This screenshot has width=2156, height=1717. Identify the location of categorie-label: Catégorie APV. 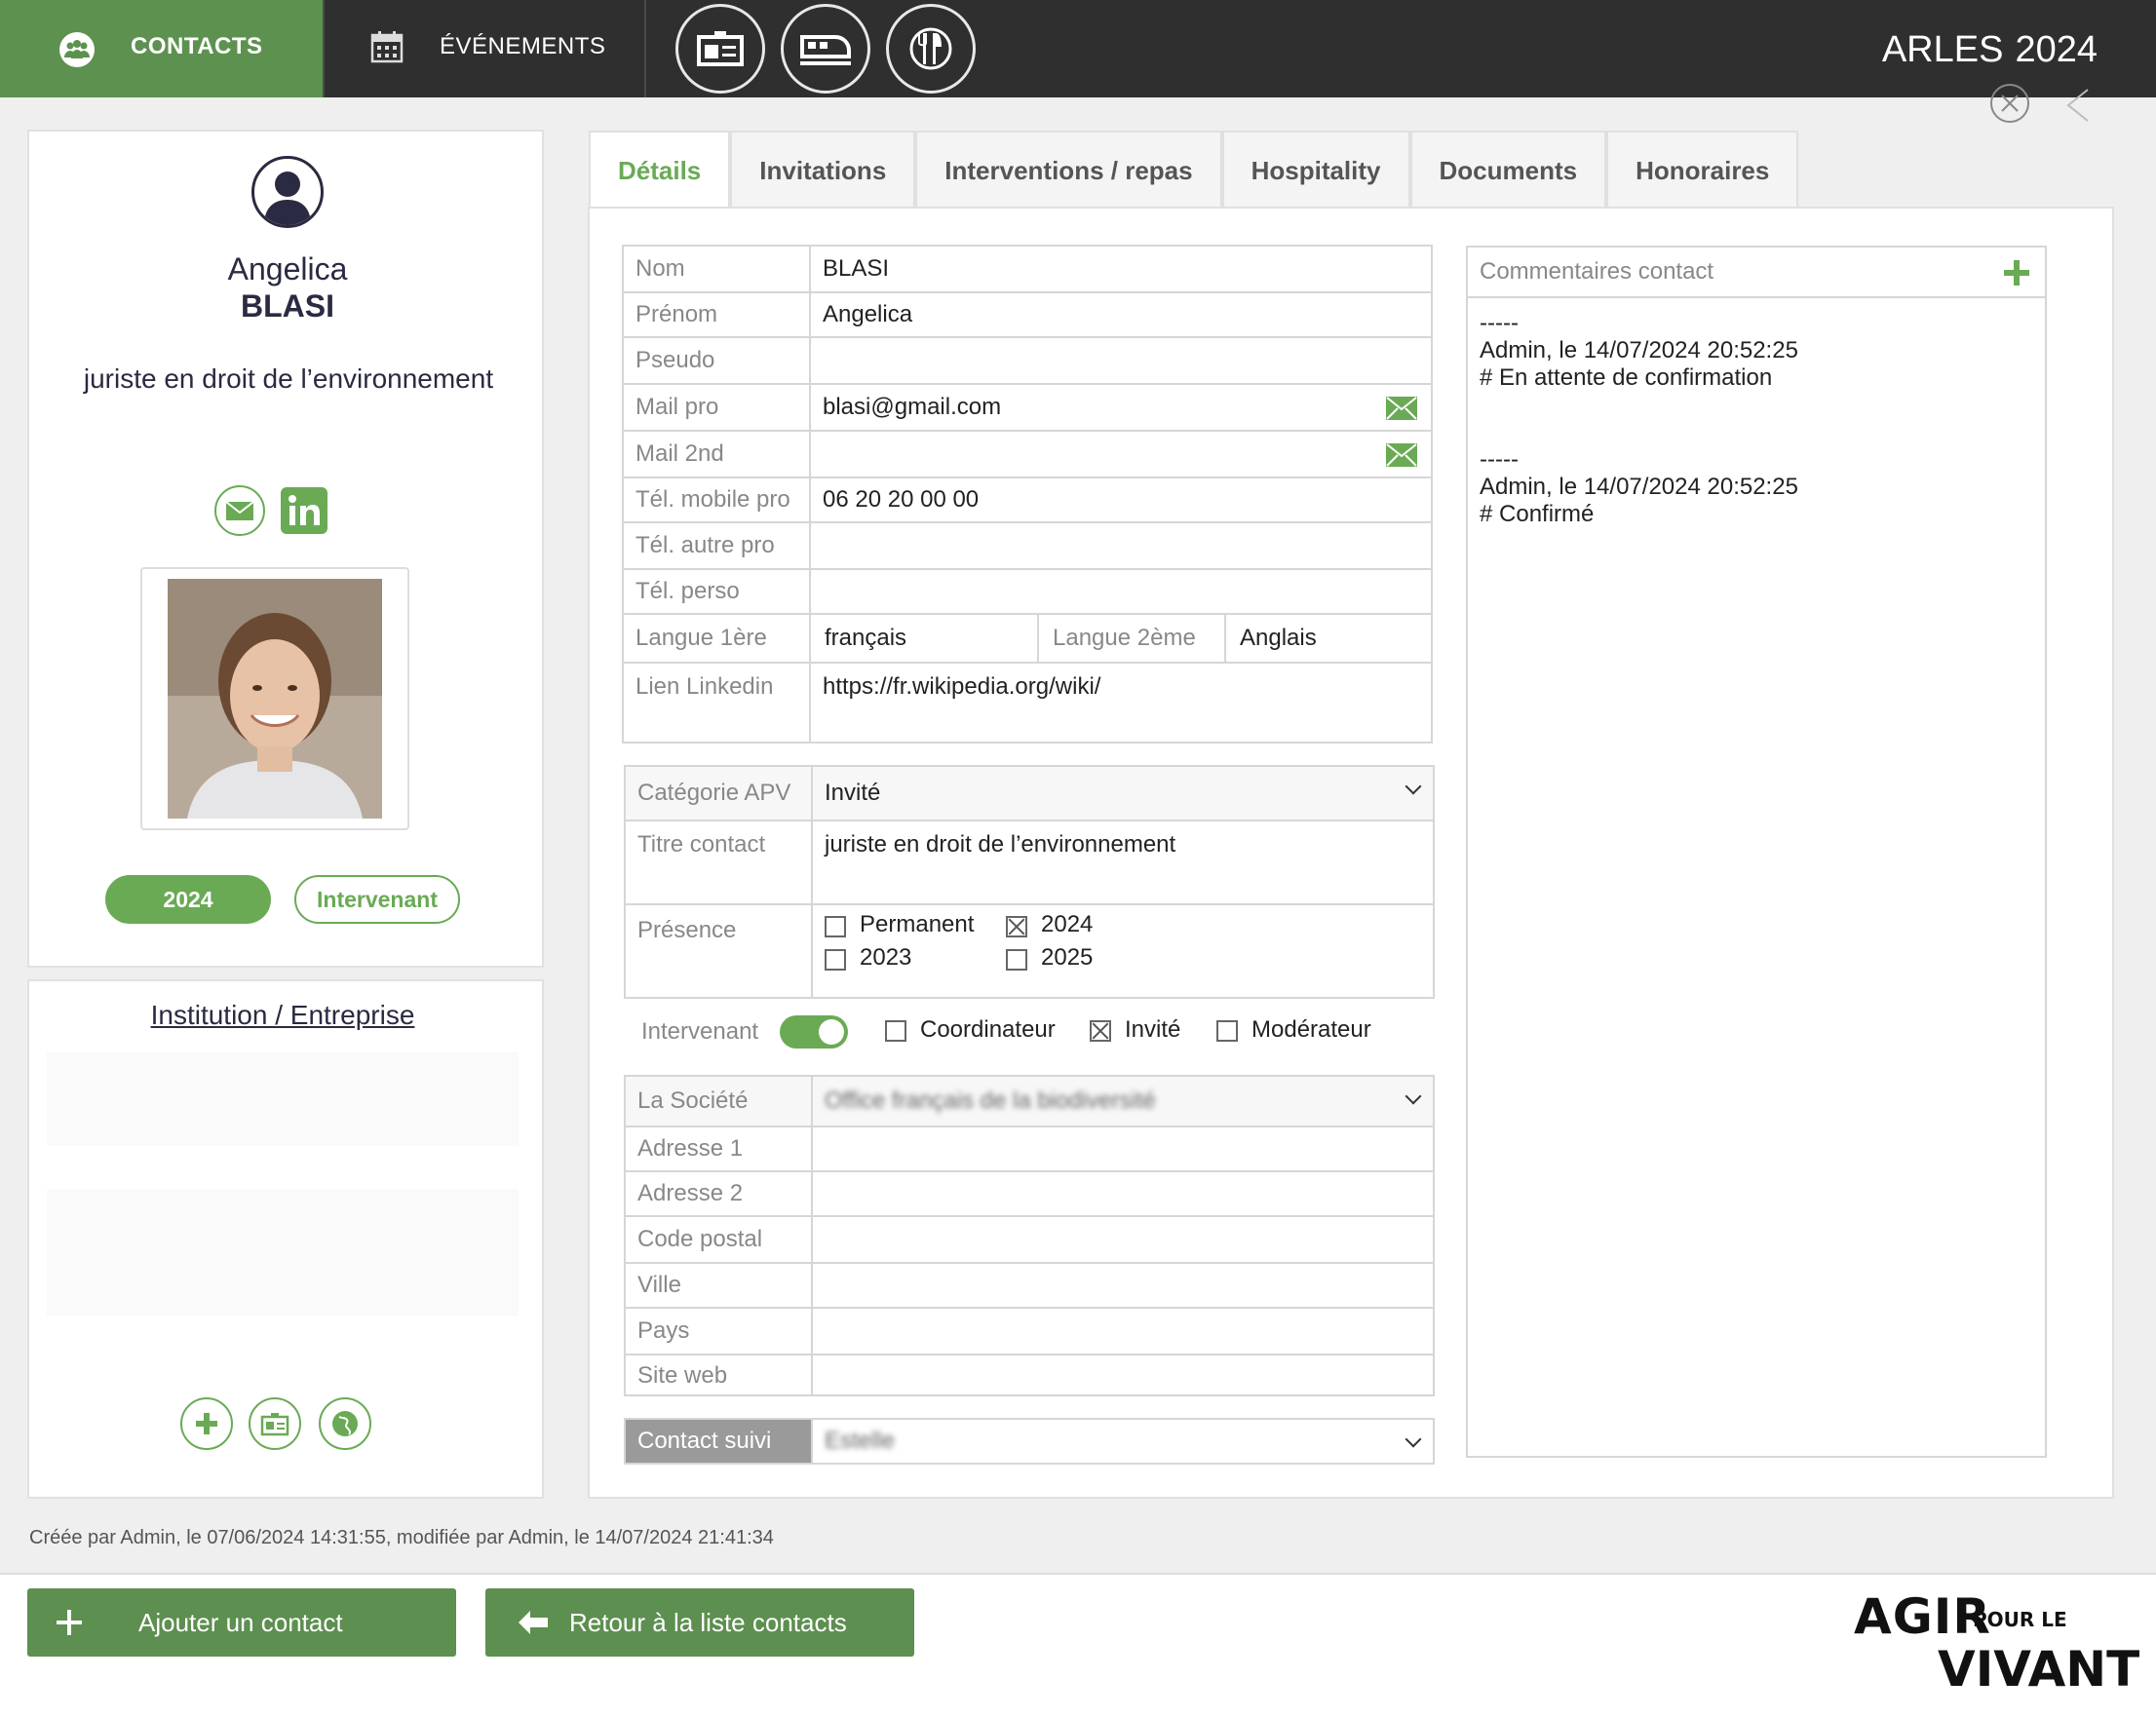
(719, 793).